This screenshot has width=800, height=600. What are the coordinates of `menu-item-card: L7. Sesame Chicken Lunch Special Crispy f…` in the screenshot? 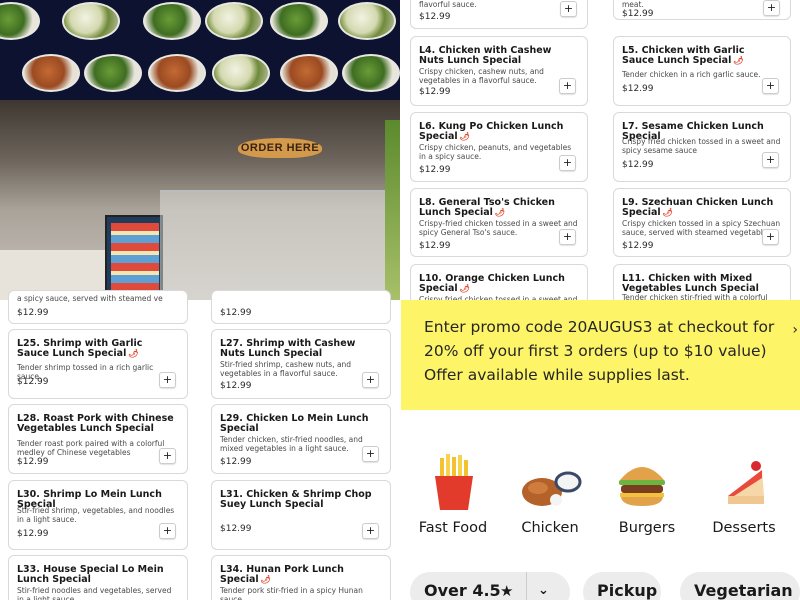 It's located at (702, 147).